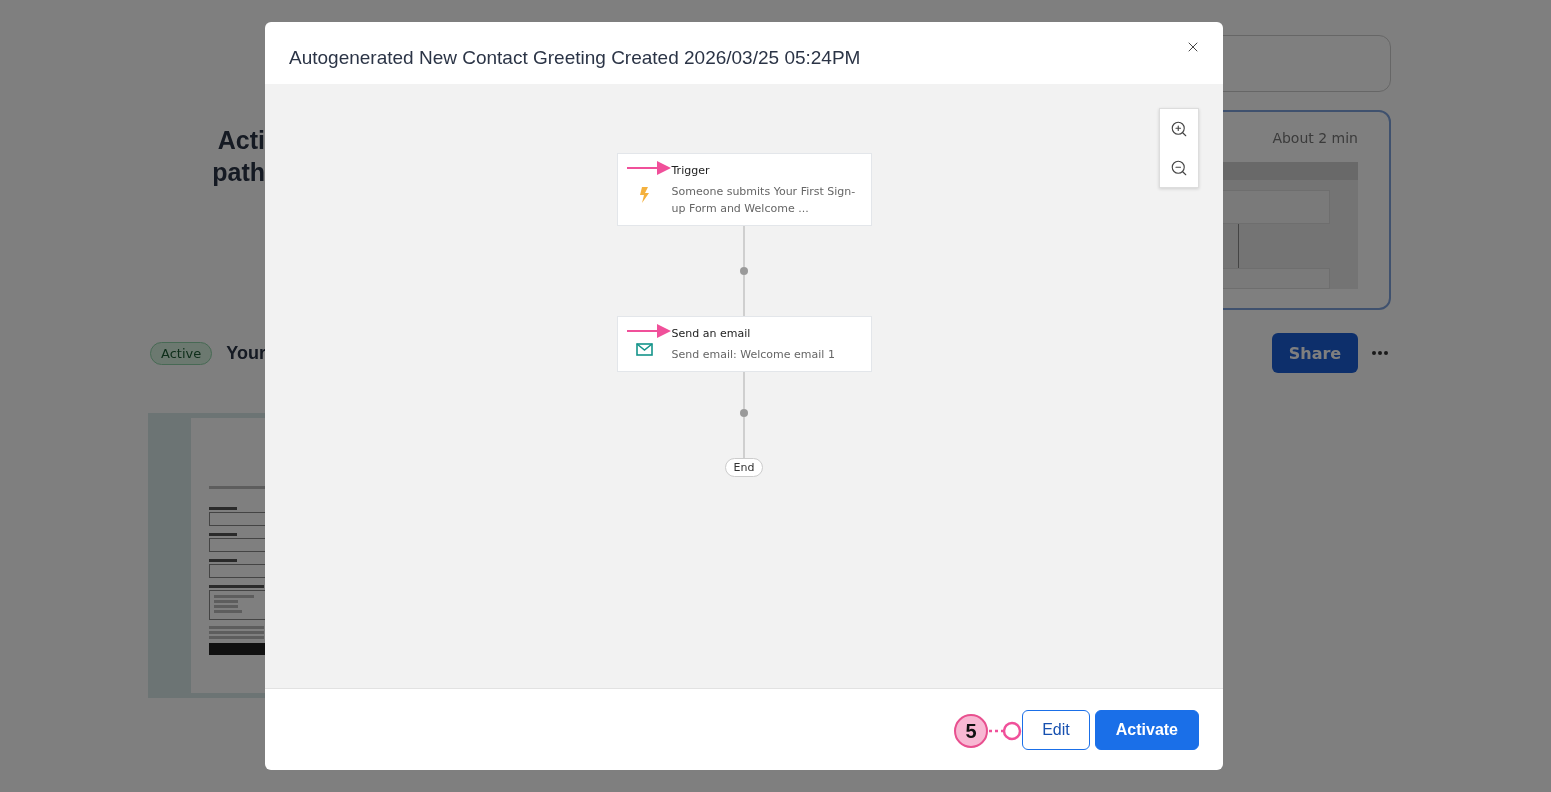 The height and width of the screenshot is (792, 1551). Describe the element at coordinates (1005, 731) in the screenshot. I see `callout-pointer-icon` at that location.